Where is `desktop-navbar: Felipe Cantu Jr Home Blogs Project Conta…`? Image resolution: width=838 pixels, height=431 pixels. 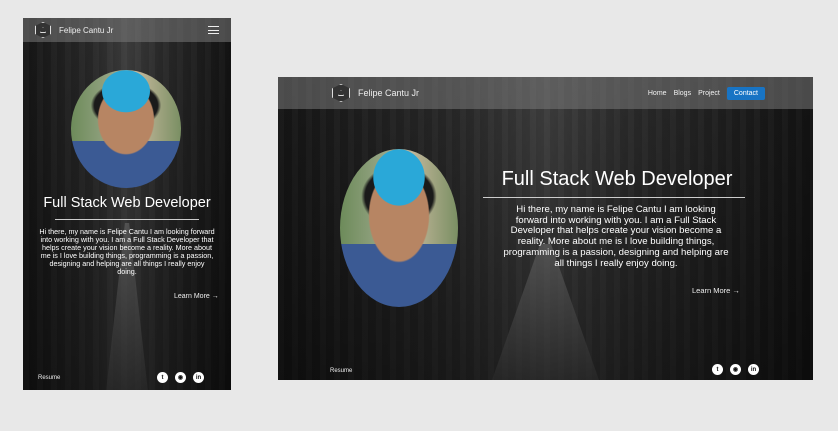
desktop-navbar: Felipe Cantu Jr Home Blogs Project Conta… is located at coordinates (545, 93).